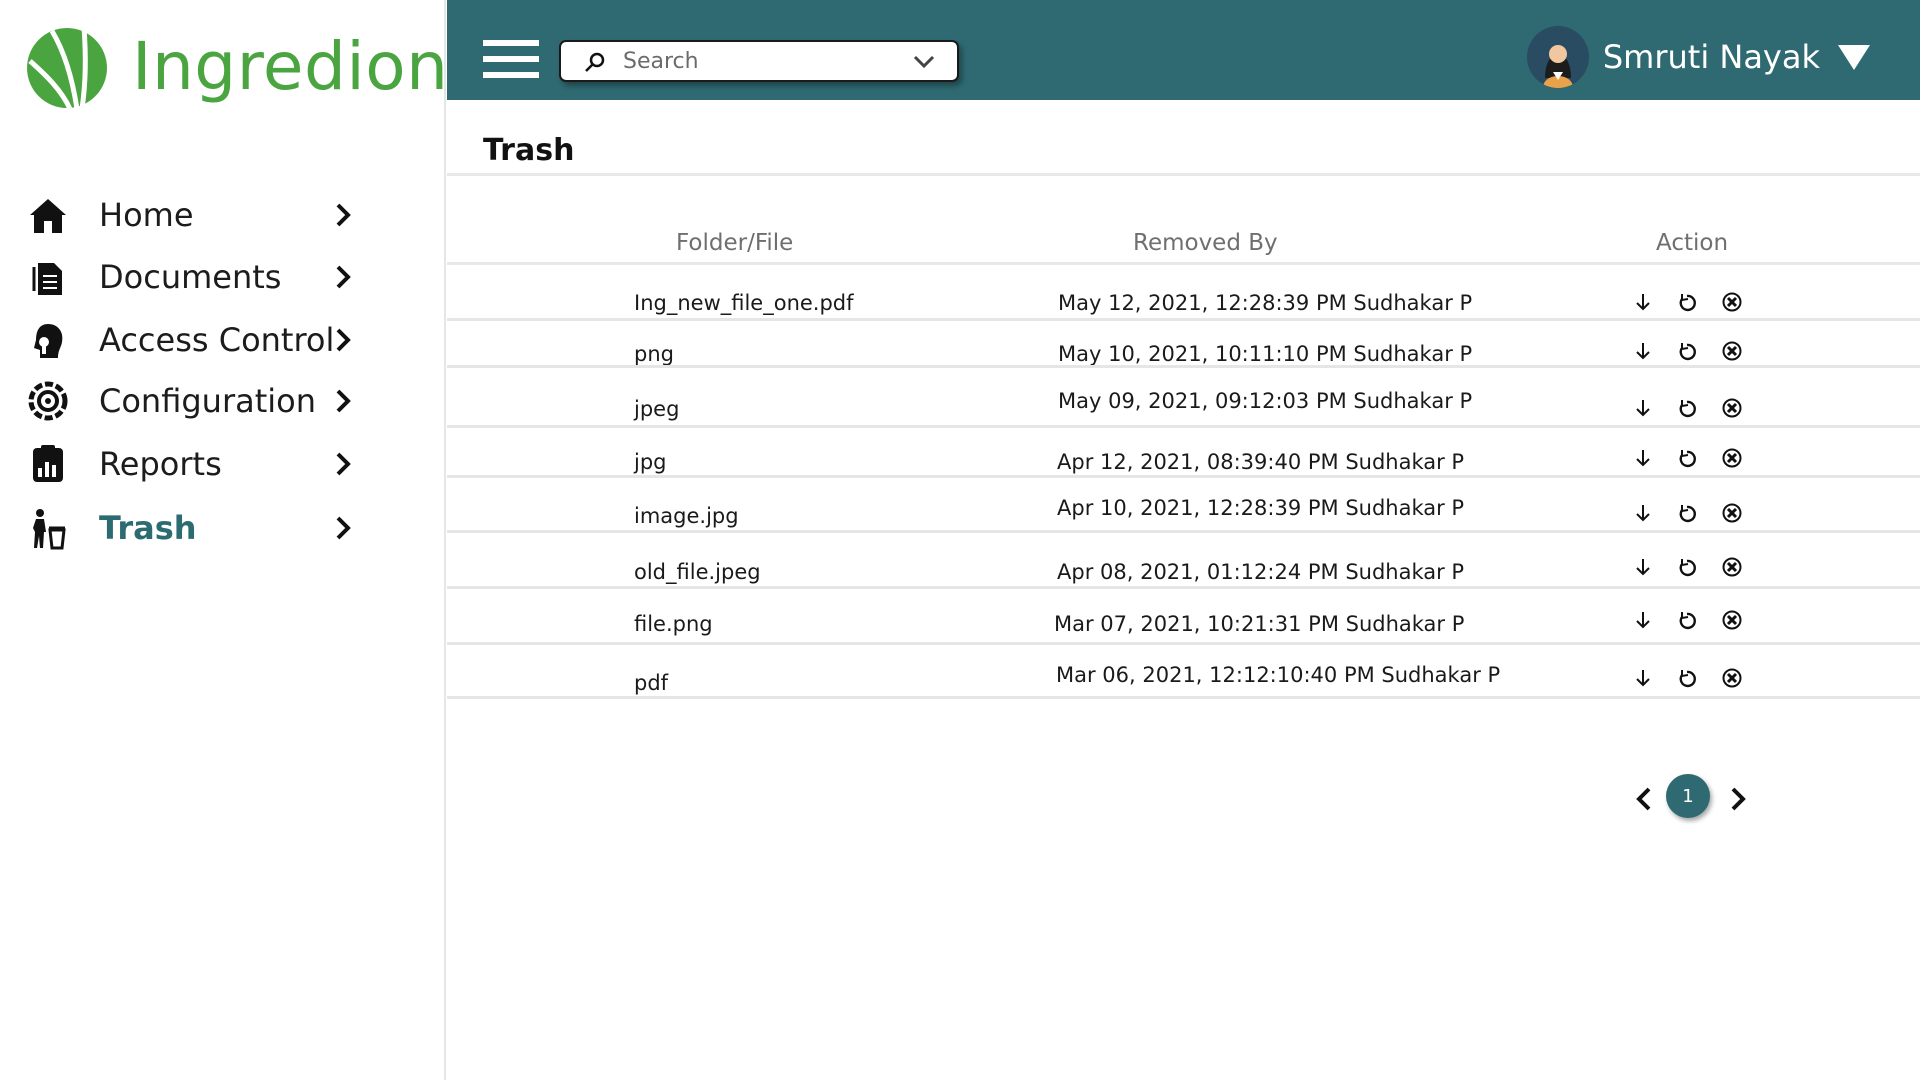 The image size is (1920, 1080). What do you see at coordinates (654, 354) in the screenshot?
I see `row-file-name: png` at bounding box center [654, 354].